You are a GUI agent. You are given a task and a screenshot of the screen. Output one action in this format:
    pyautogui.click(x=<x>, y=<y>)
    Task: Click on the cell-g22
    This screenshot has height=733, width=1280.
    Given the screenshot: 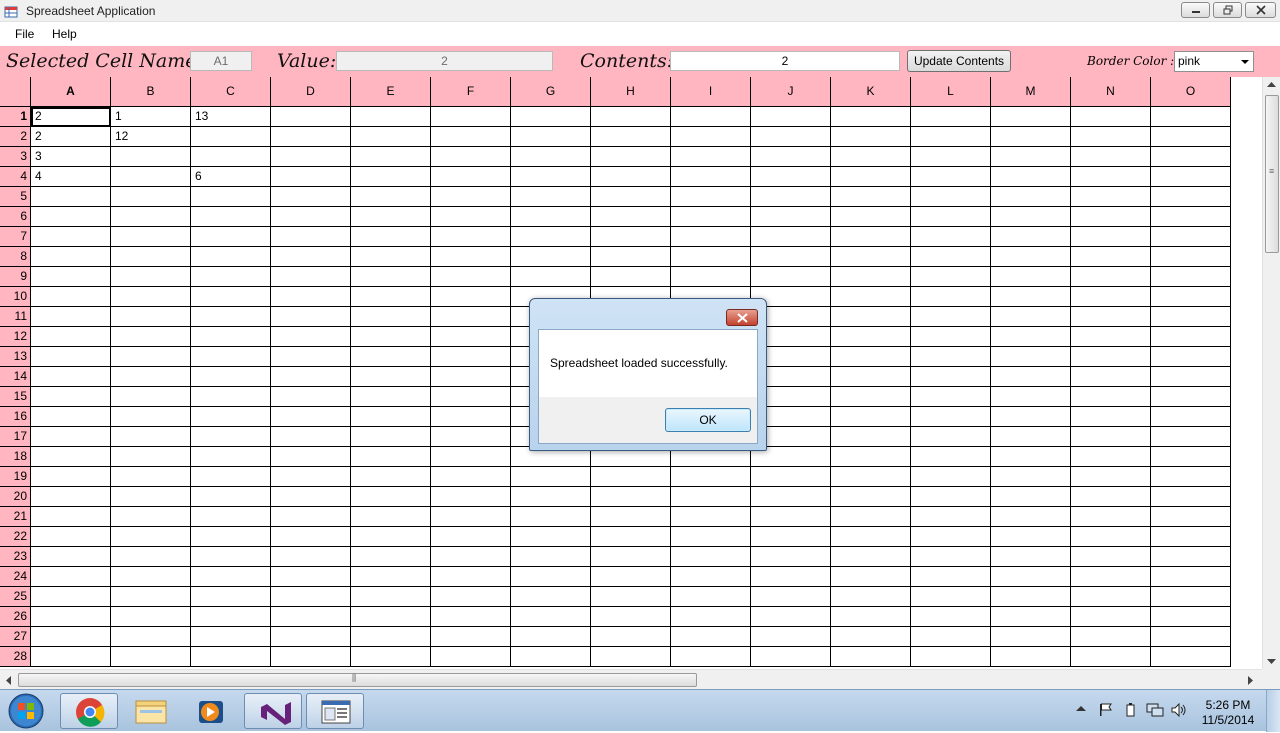 What is the action you would take?
    pyautogui.click(x=551, y=537)
    